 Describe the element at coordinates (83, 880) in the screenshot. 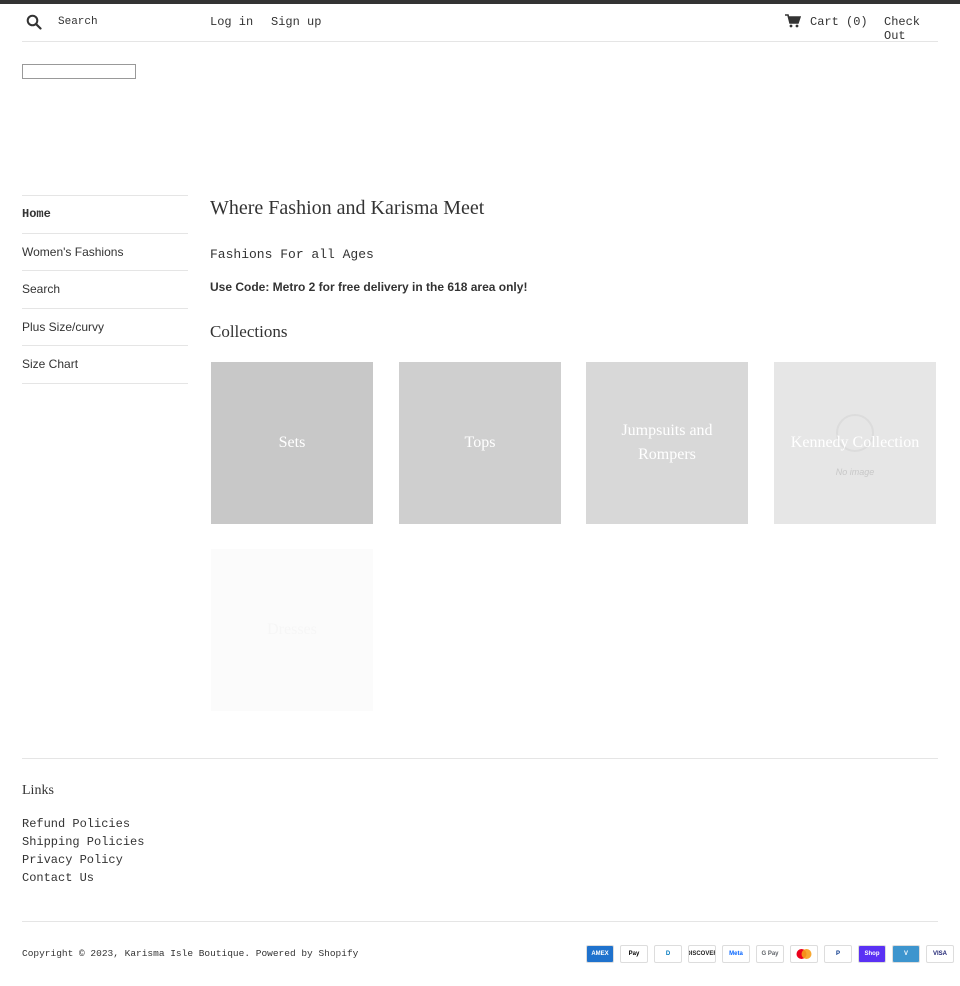

I see `footer-link-contact: Contact Us` at that location.